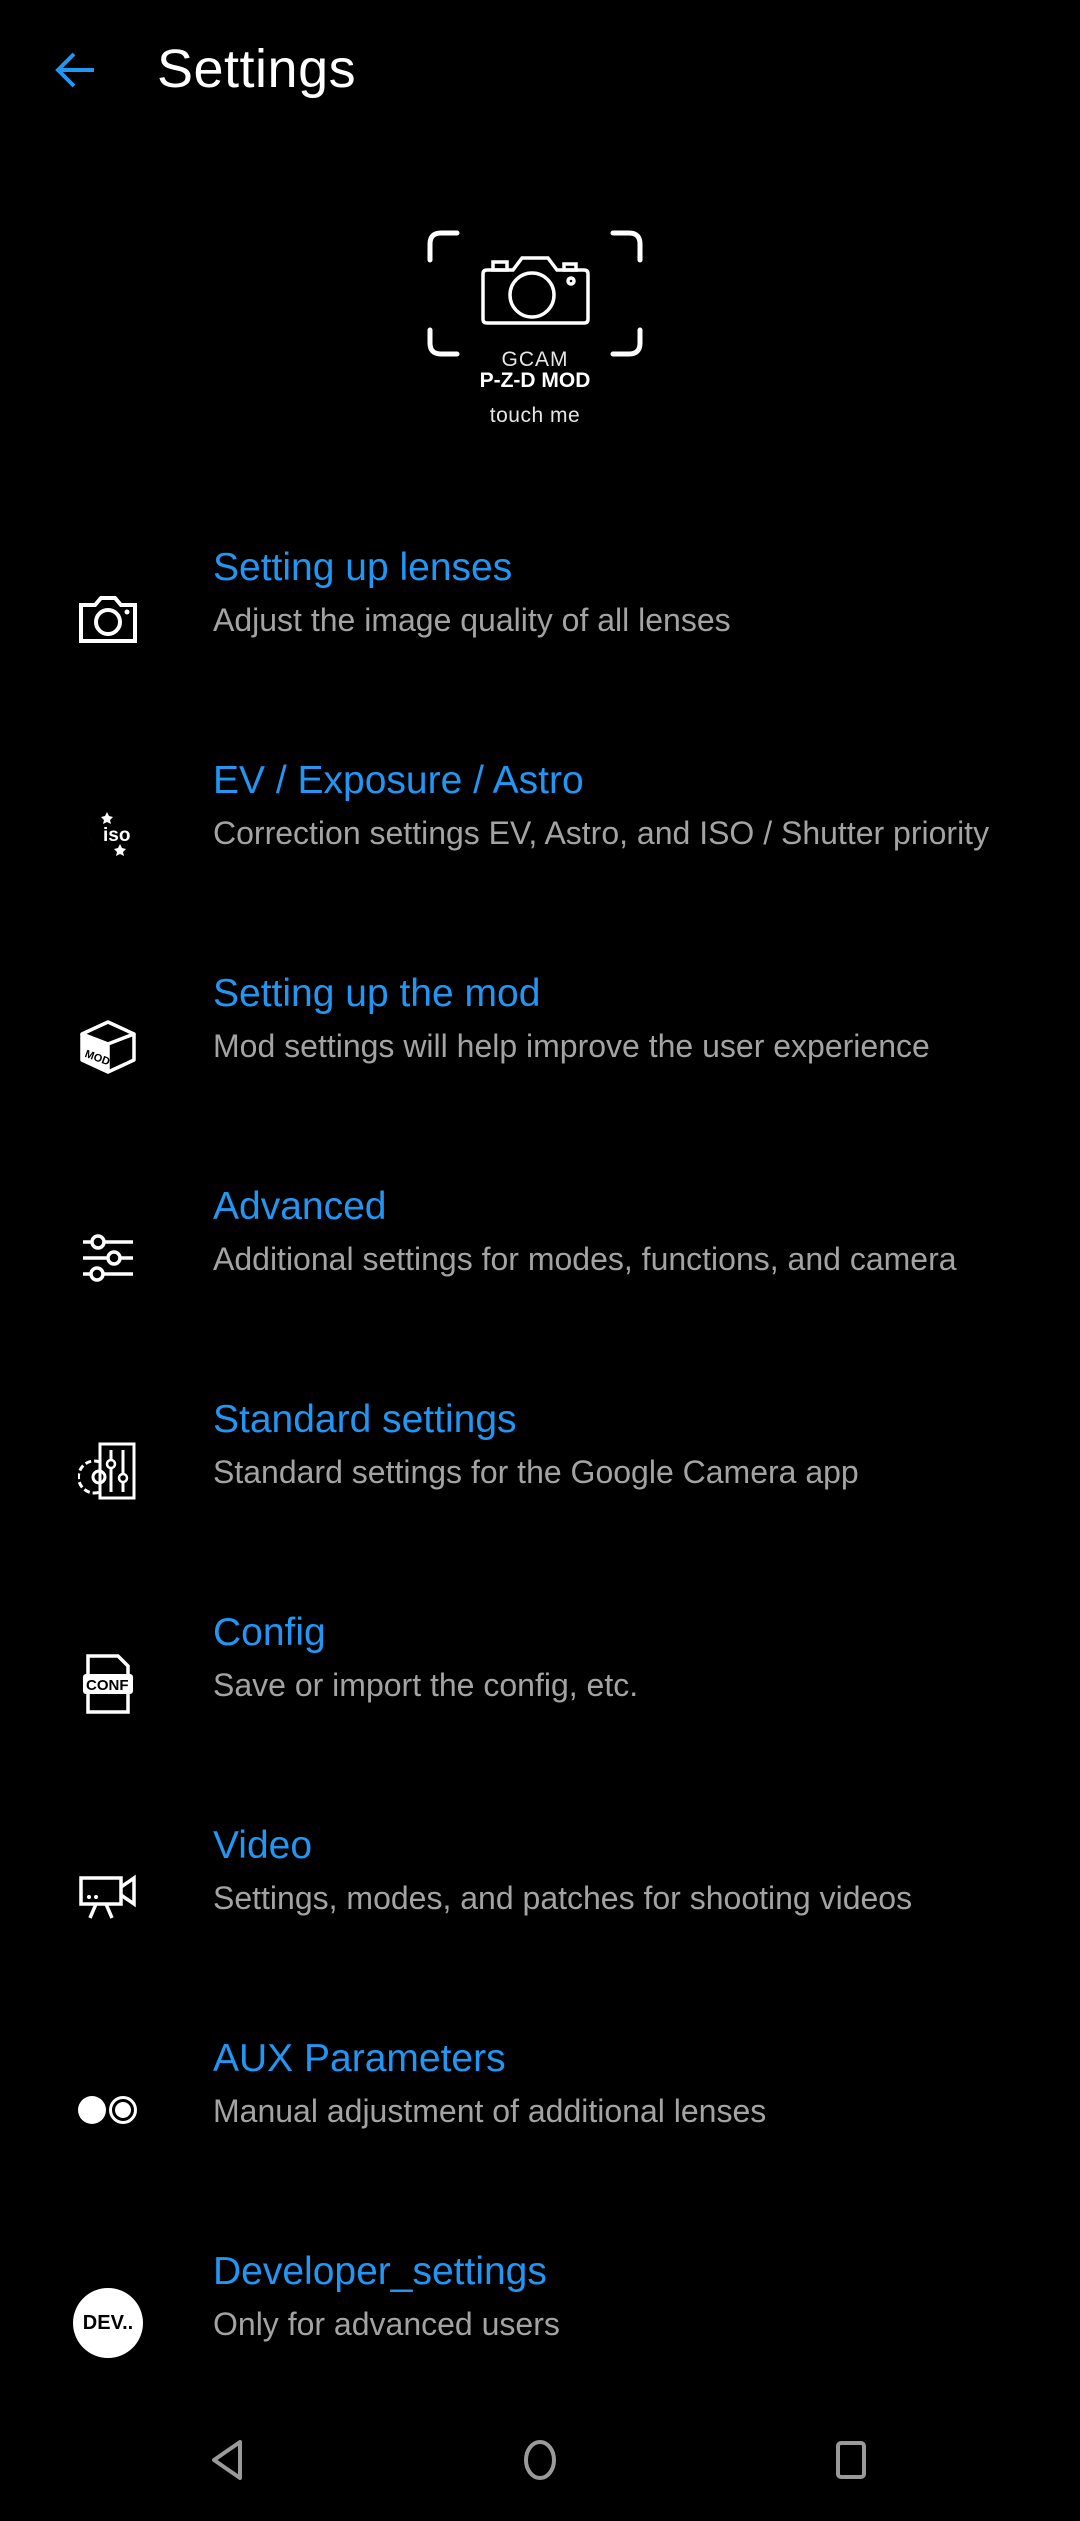  Describe the element at coordinates (490, 2111) in the screenshot. I see `item-subtitle: Manual adjustment of additional lenses` at that location.